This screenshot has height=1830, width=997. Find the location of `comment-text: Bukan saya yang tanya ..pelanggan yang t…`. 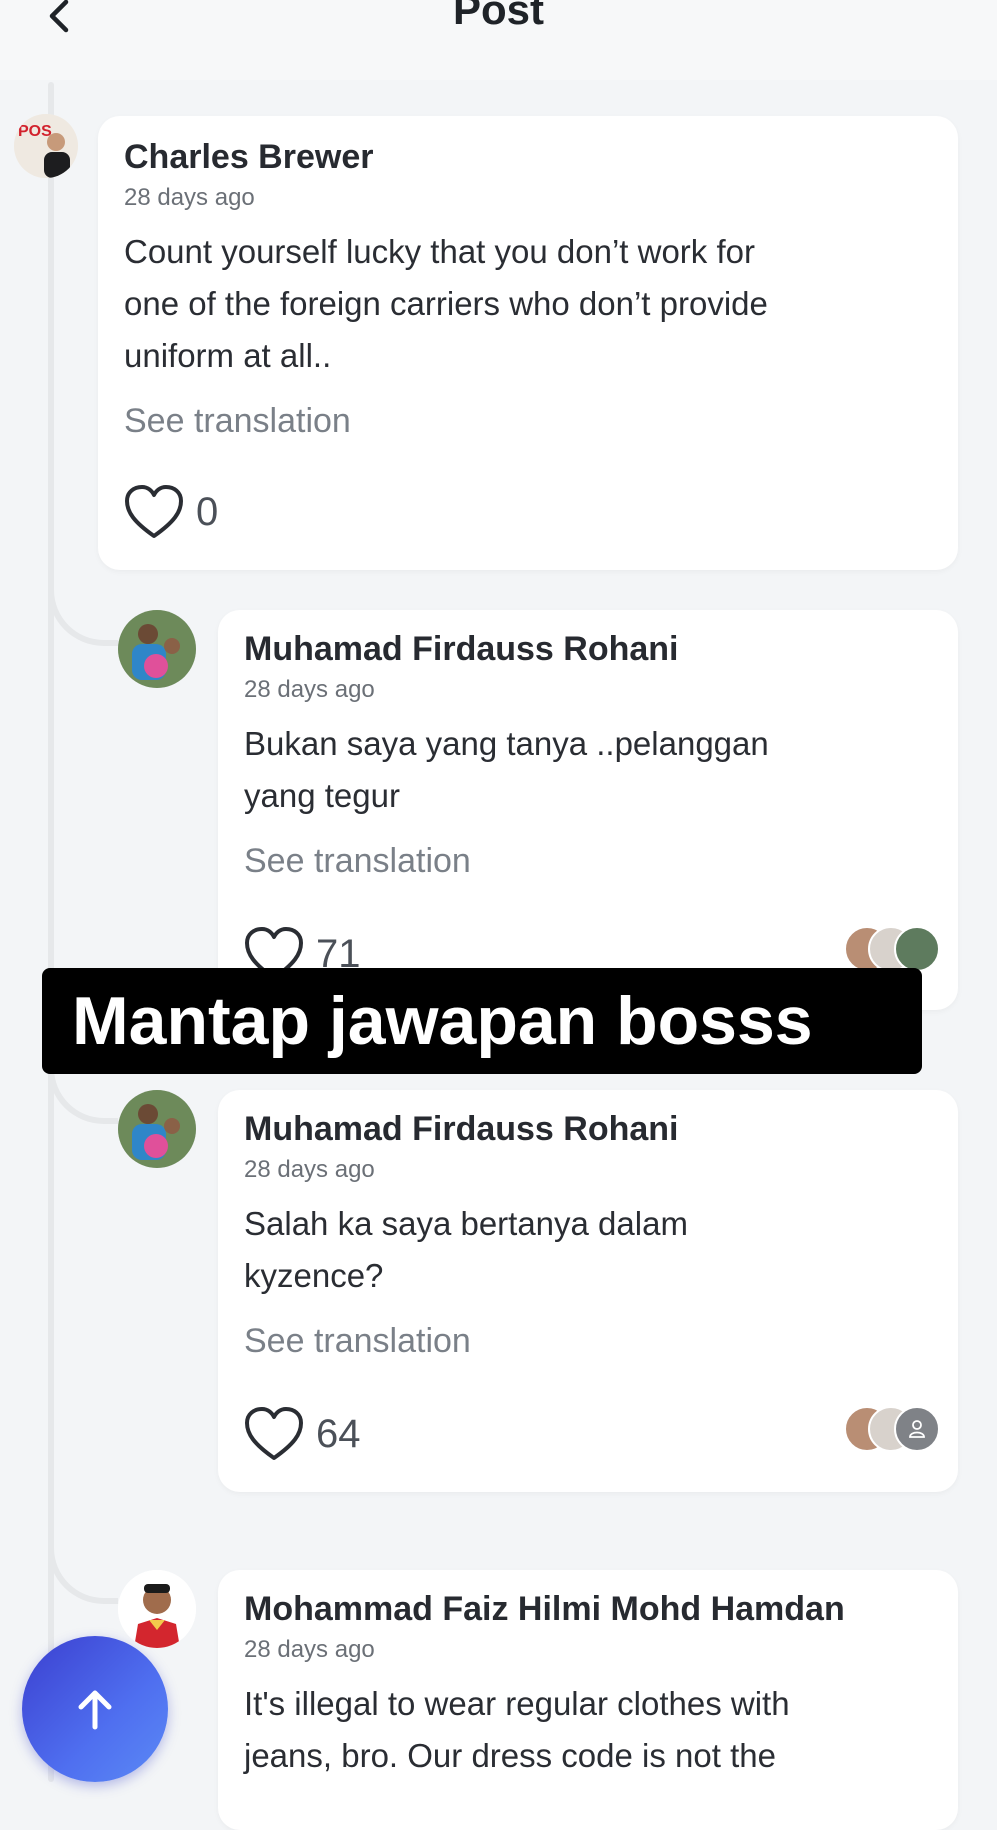

comment-text: Bukan saya yang tanya ..pelanggan yang t… is located at coordinates (506, 769).